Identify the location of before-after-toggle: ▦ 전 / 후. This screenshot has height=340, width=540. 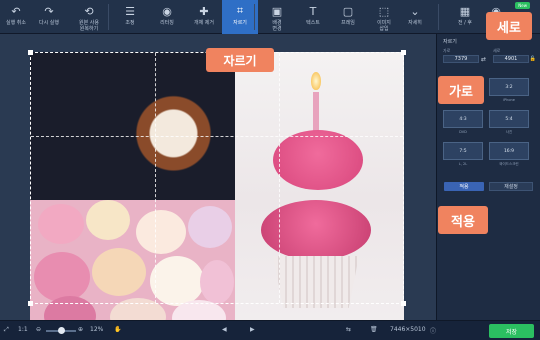
(465, 17).